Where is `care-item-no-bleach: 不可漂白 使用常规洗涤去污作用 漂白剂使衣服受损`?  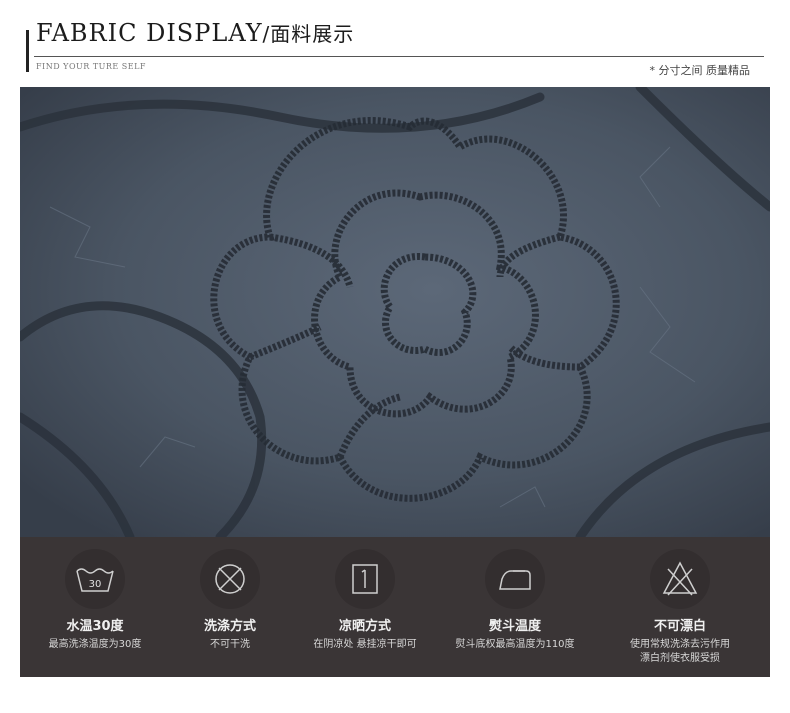
care-item-no-bleach: 不可漂白 使用常规洗涤去污作用 漂白剂使衣服受损 is located at coordinates (680, 607).